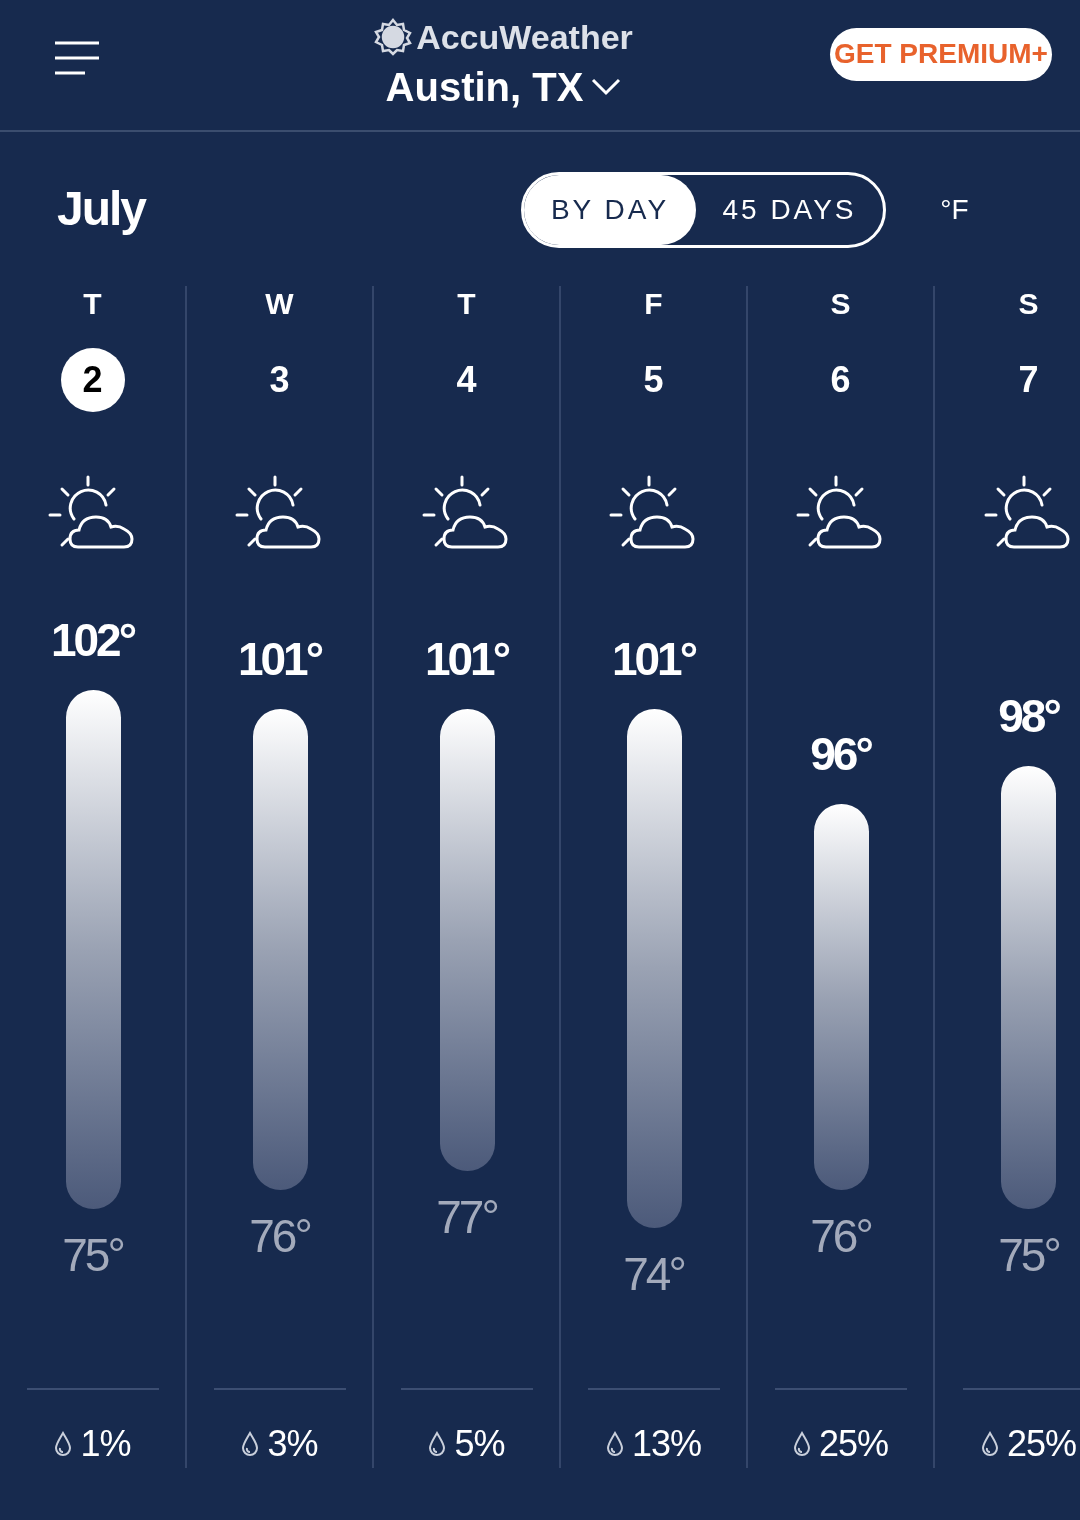 This screenshot has width=1080, height=1520. Describe the element at coordinates (524, 37) in the screenshot. I see `brand-name: AccuWeather` at that location.